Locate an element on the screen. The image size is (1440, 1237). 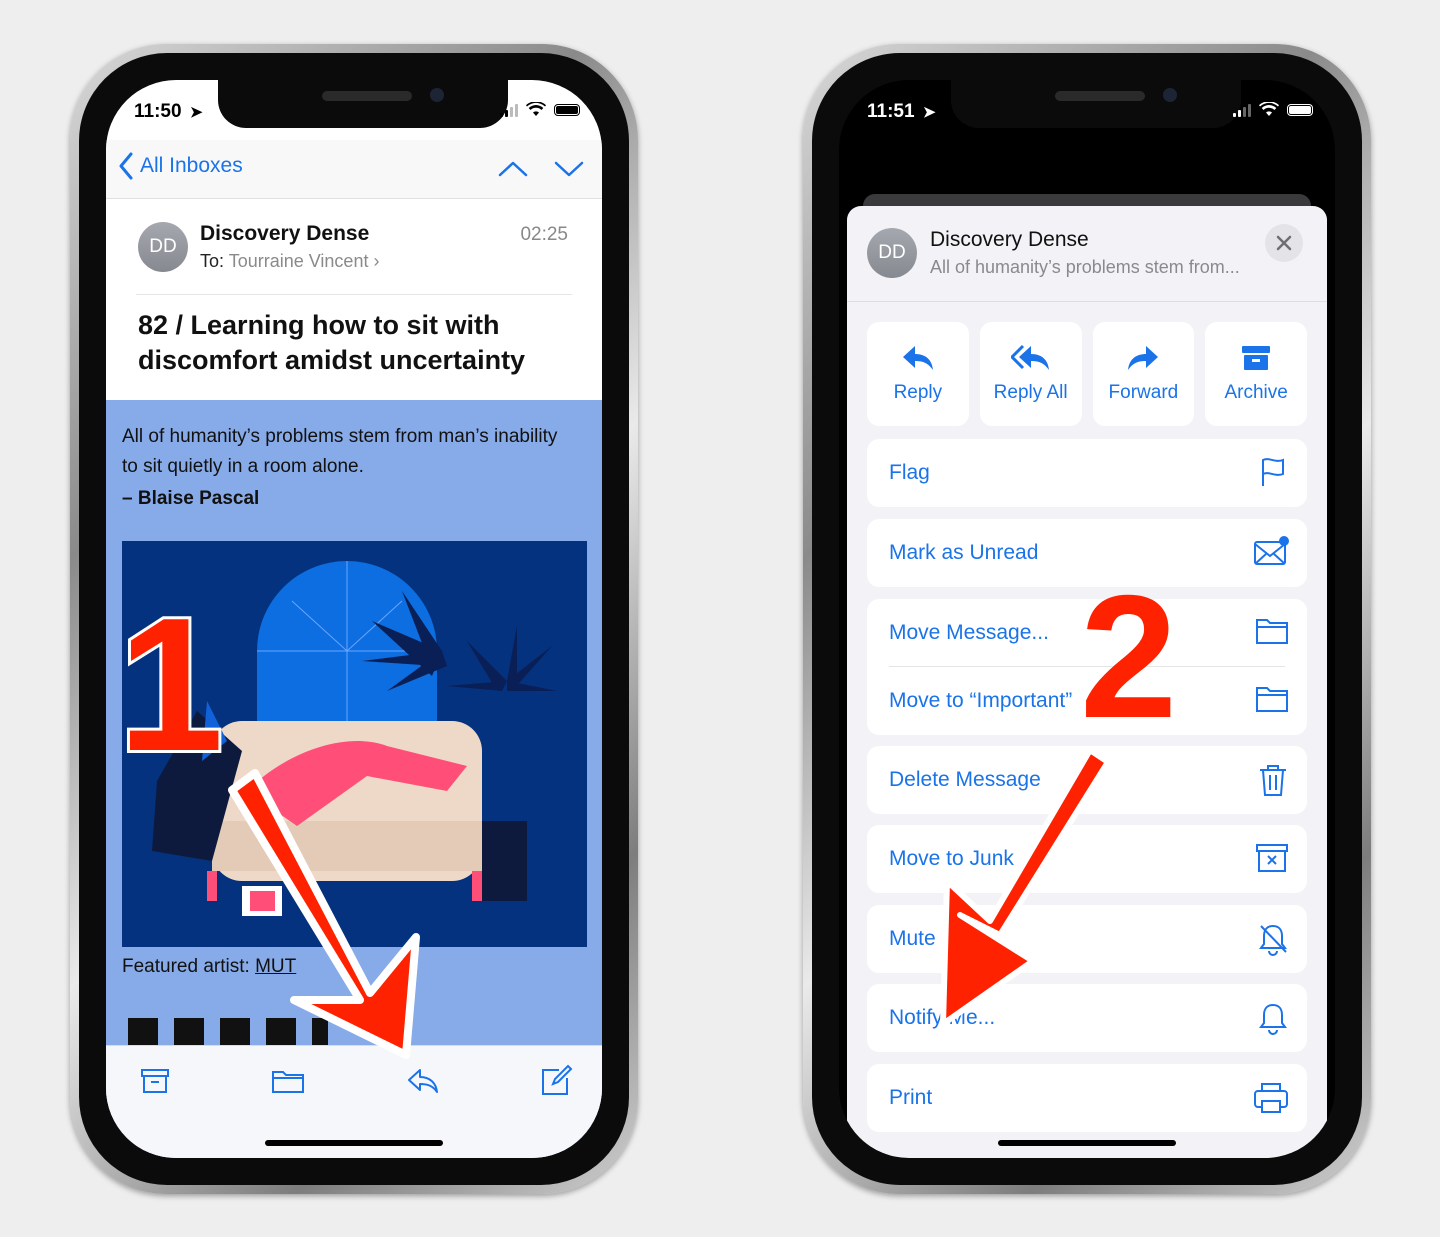
step-1-number: 1 is located at coordinates (171, 685).